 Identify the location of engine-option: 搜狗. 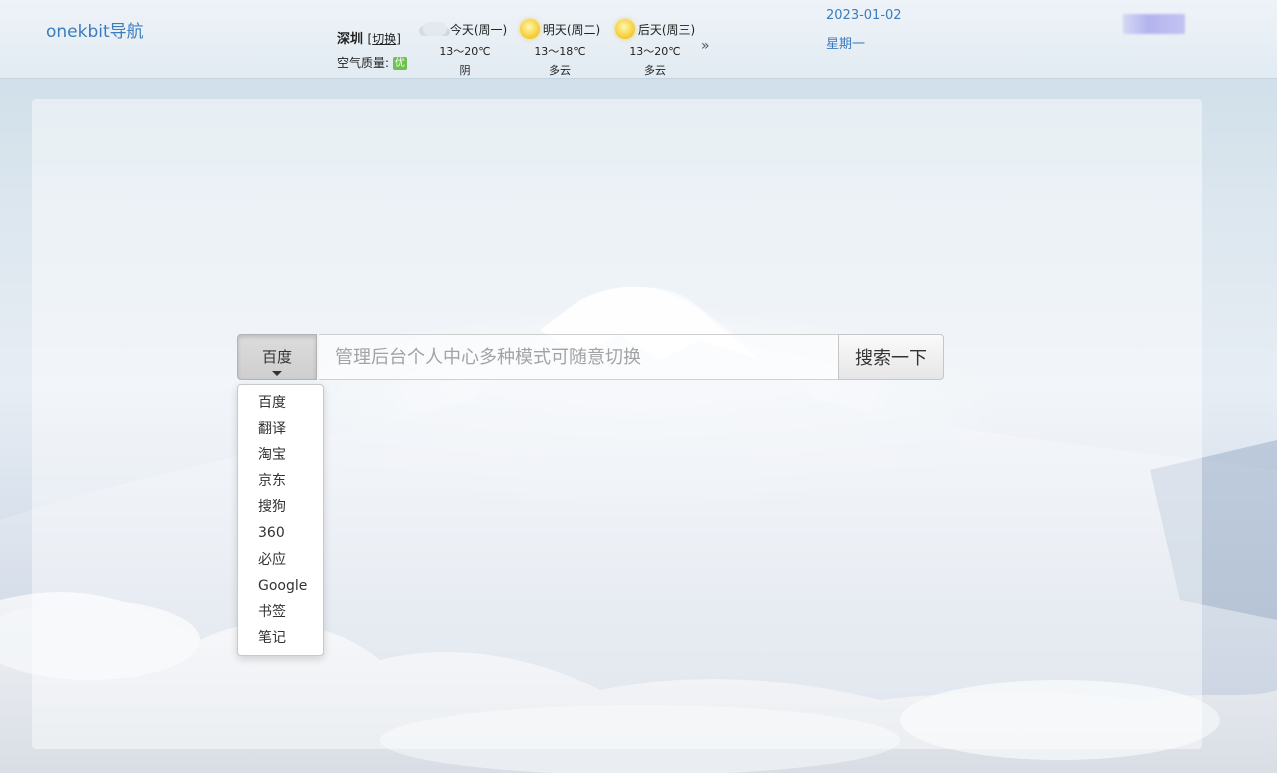
(280, 509).